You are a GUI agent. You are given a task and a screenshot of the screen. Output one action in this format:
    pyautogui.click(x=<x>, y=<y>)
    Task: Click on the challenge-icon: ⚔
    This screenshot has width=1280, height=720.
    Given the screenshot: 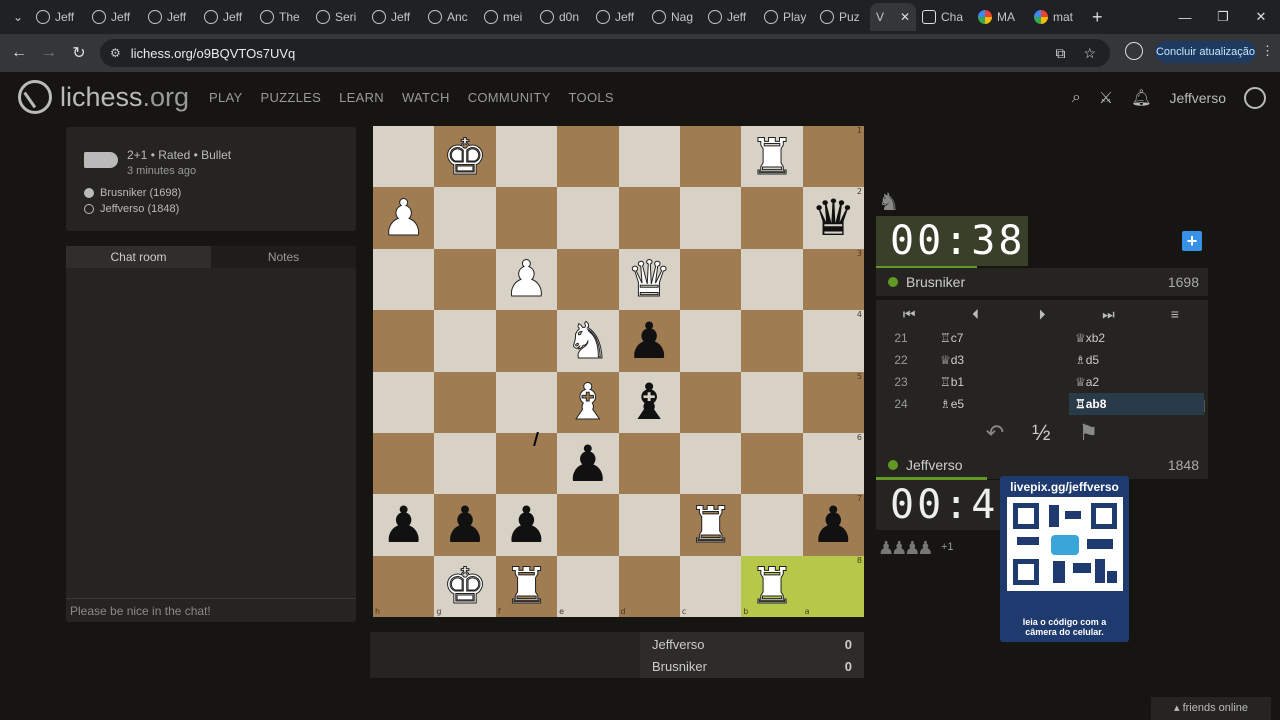 What is the action you would take?
    pyautogui.click(x=1106, y=98)
    